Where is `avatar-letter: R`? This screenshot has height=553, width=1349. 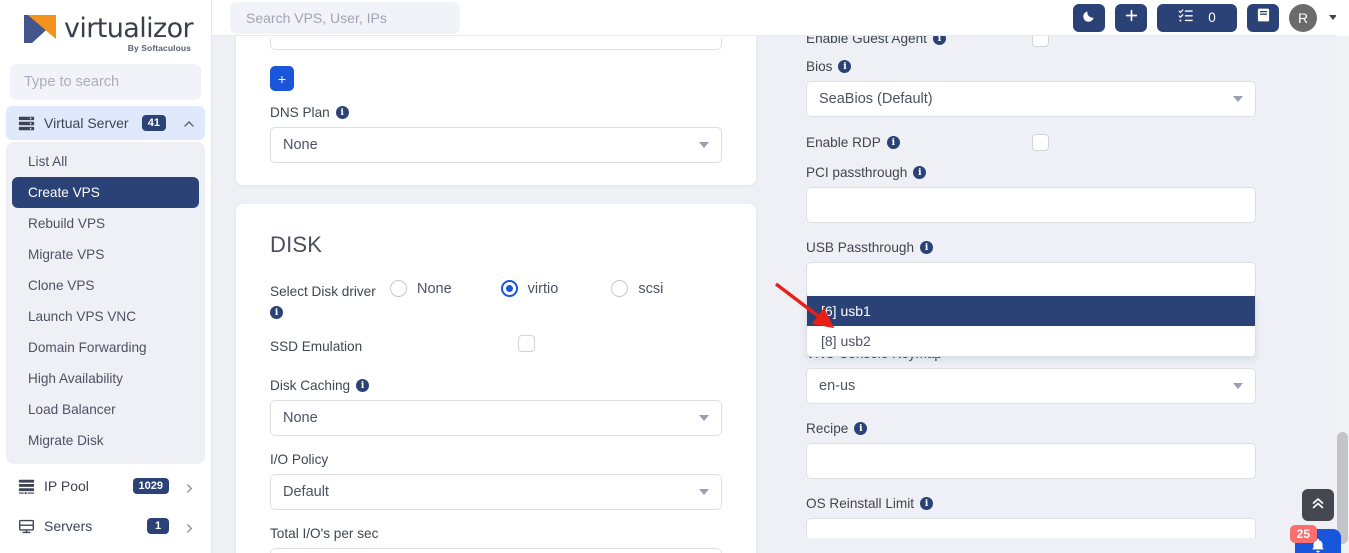 avatar-letter: R is located at coordinates (1303, 17).